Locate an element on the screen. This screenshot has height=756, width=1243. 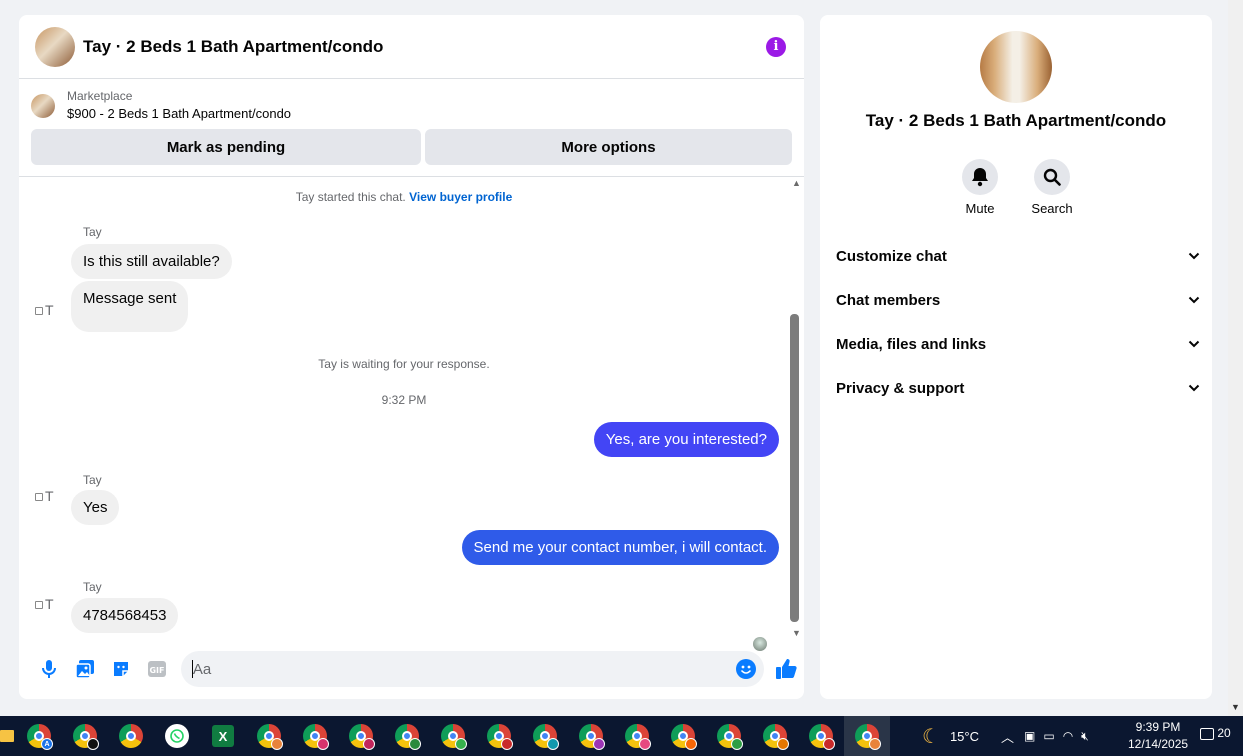
customize-chat-section: Customize chat is located at coordinates (1018, 256).